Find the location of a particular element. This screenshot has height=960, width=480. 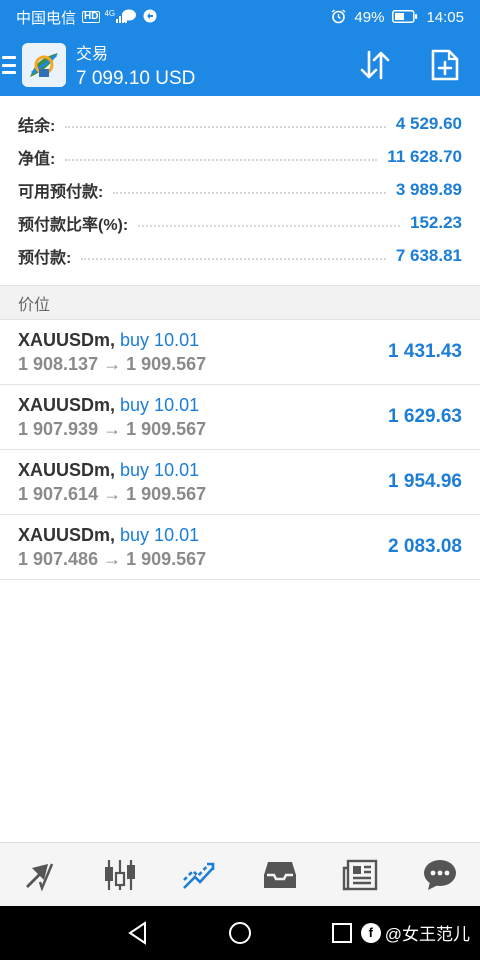

home-button is located at coordinates (240, 933).